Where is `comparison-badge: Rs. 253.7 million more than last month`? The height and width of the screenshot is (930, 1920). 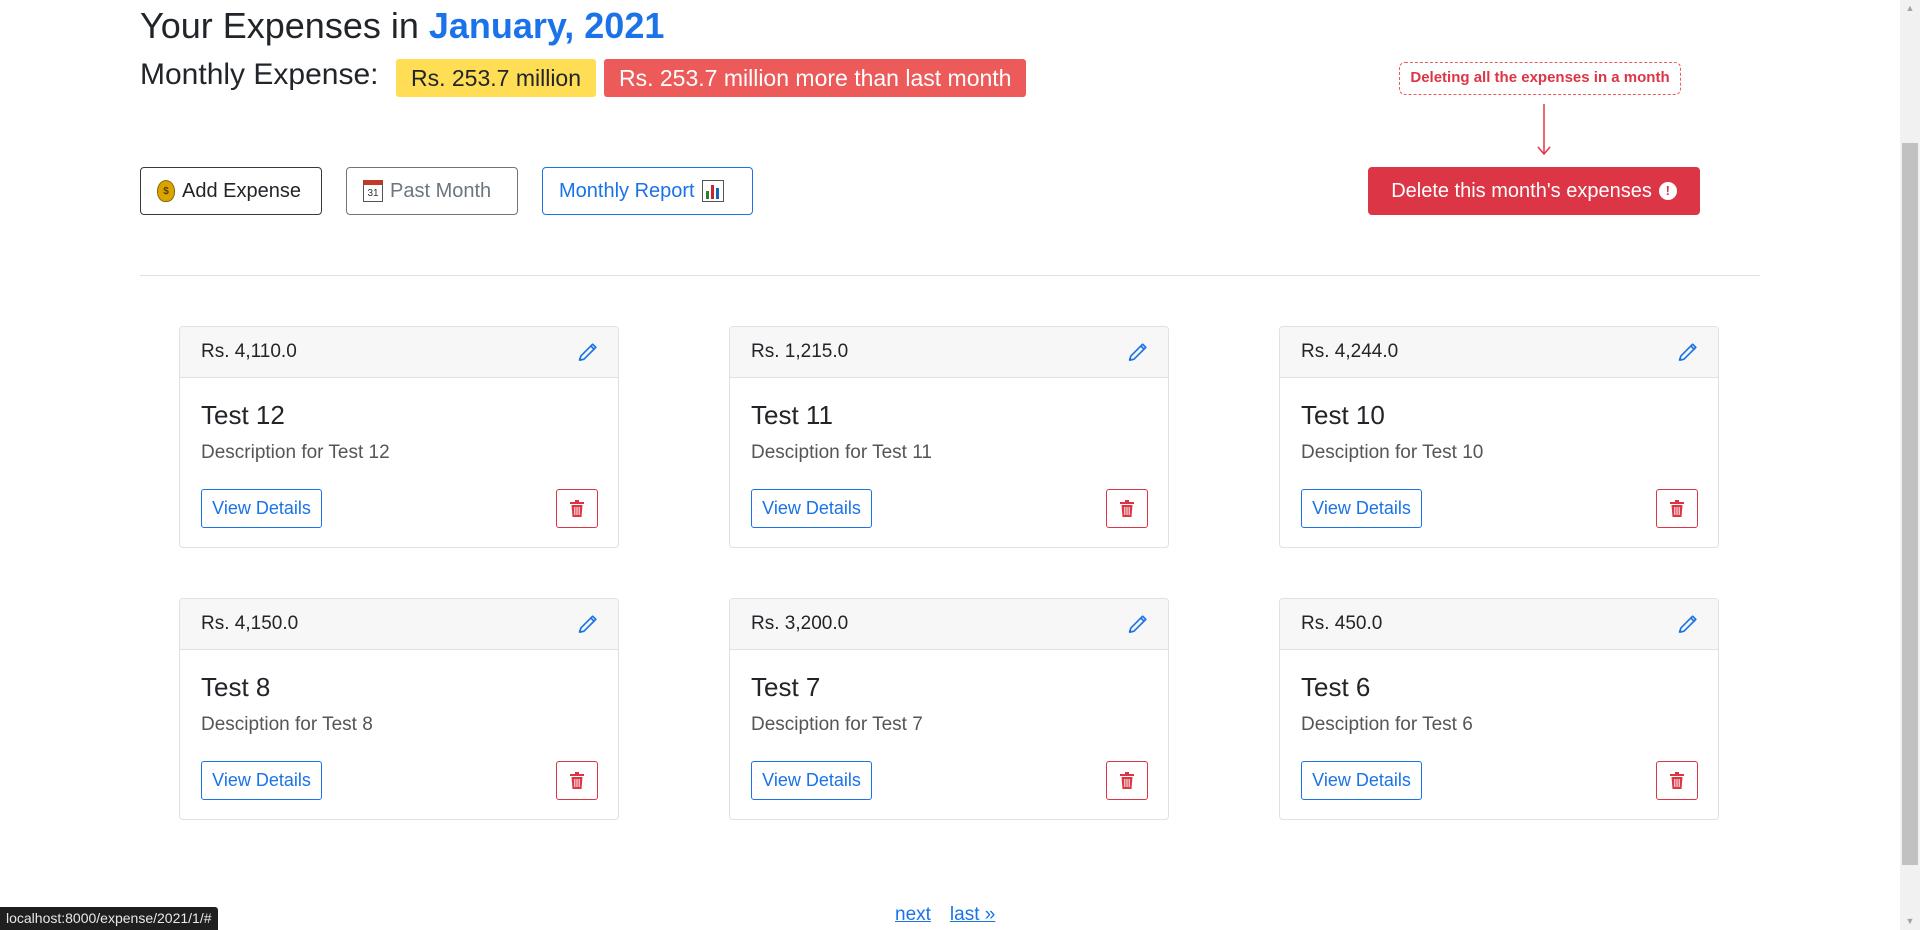 comparison-badge: Rs. 253.7 million more than last month is located at coordinates (815, 78).